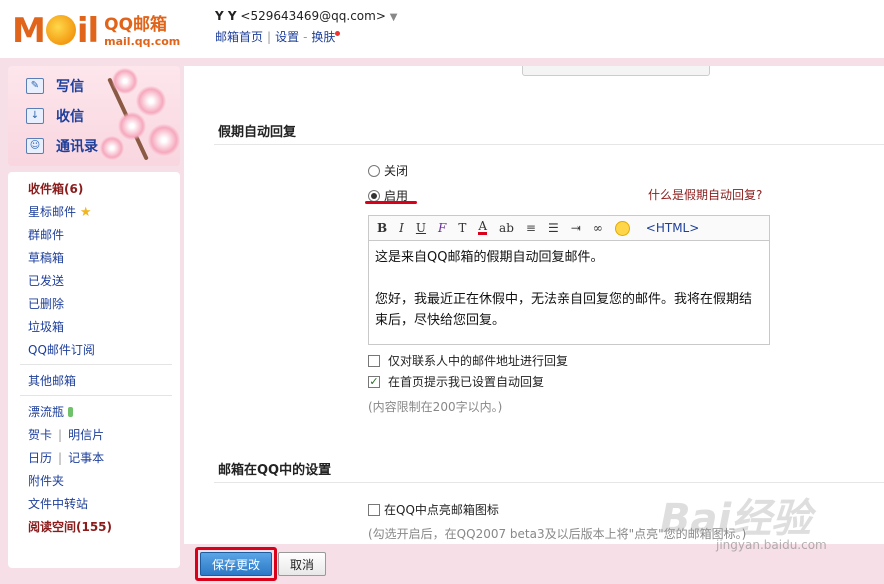  Describe the element at coordinates (142, 41) in the screenshot. I see `logo-url-text: mail.qq.com` at that location.